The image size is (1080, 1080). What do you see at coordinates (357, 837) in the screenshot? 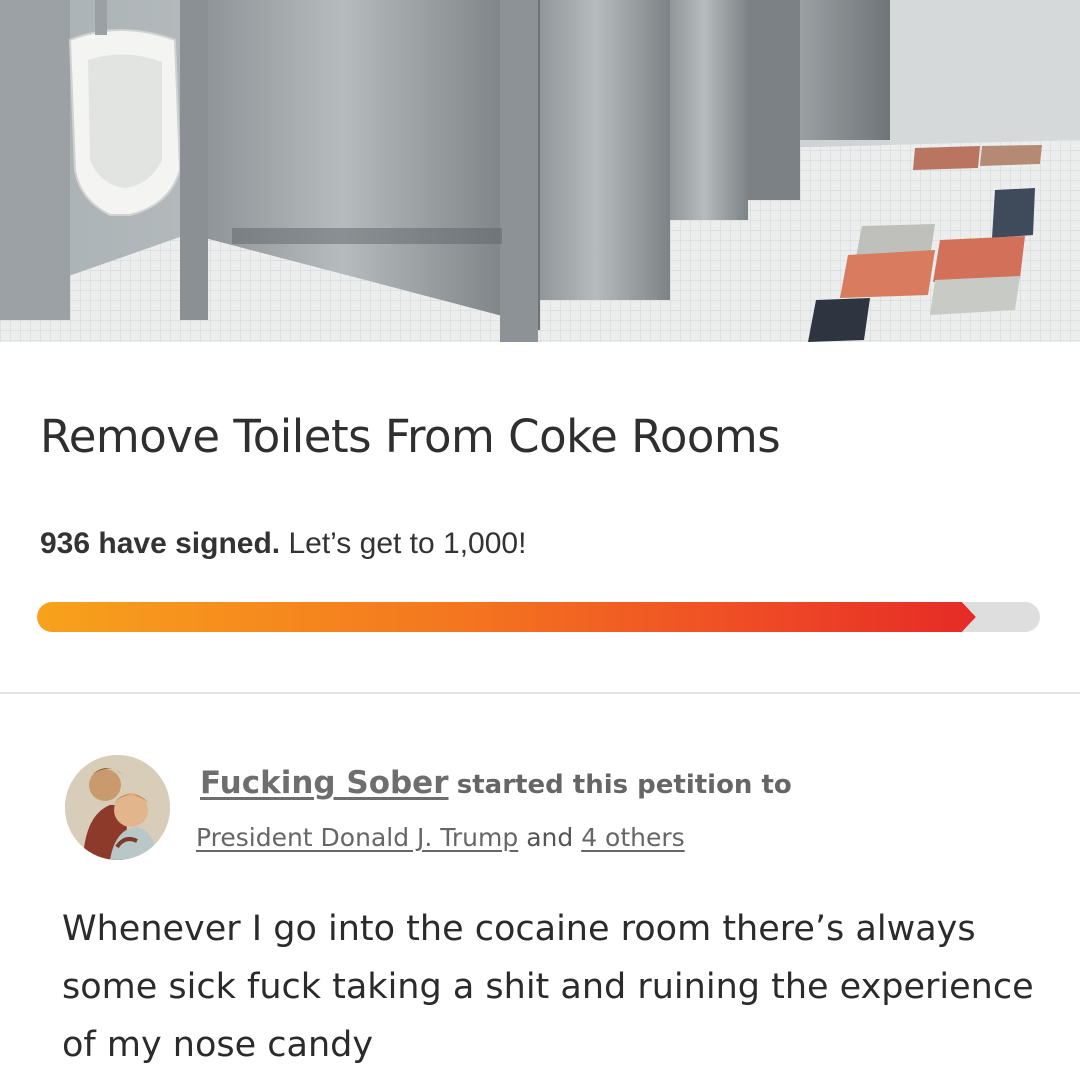
I see `target-link: President Donald J. Trump` at bounding box center [357, 837].